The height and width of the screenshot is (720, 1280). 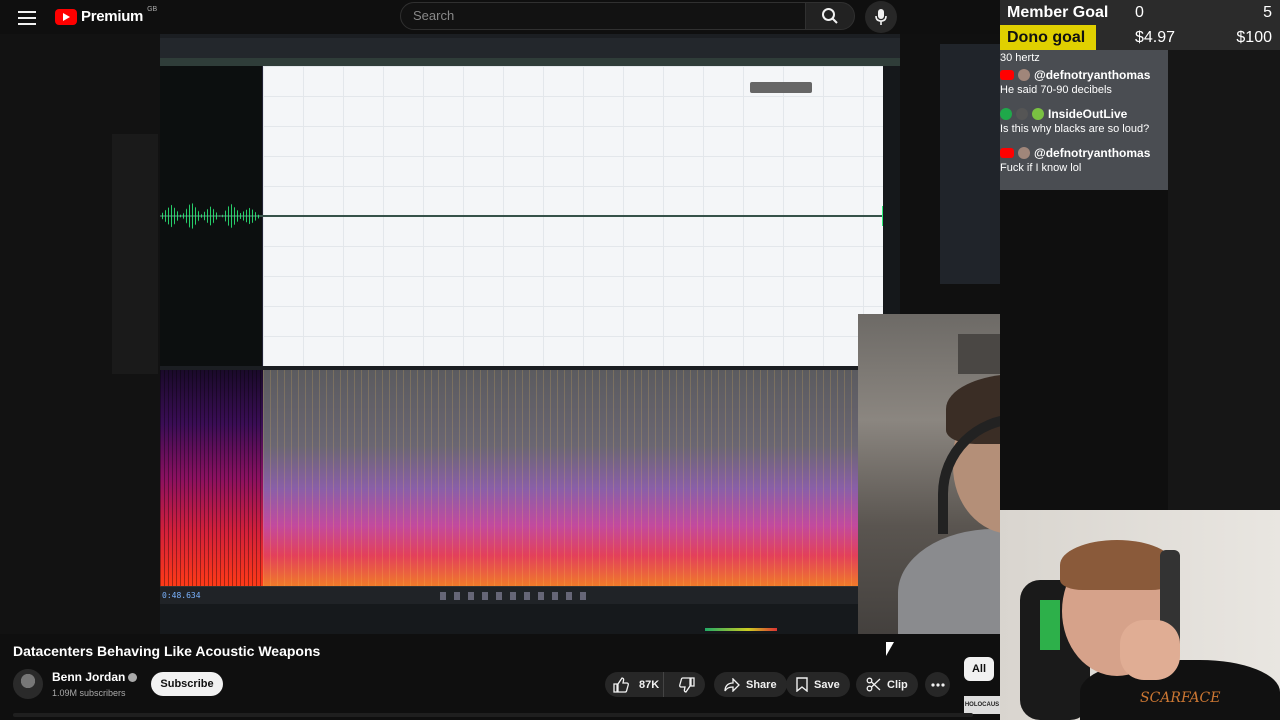 I want to click on like-dislike-group: 87K, so click(x=655, y=684).